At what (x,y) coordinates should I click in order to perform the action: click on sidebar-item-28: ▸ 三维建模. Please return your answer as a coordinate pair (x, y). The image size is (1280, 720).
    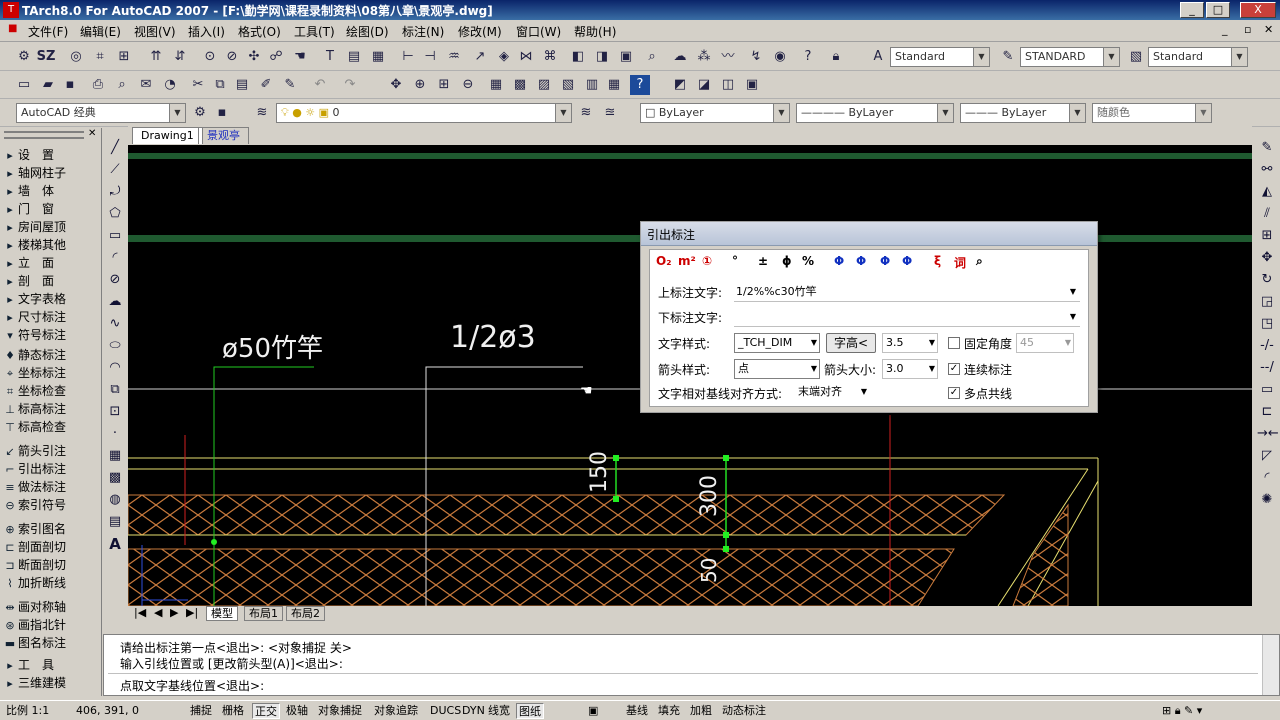
    Looking at the image, I should click on (51, 683).